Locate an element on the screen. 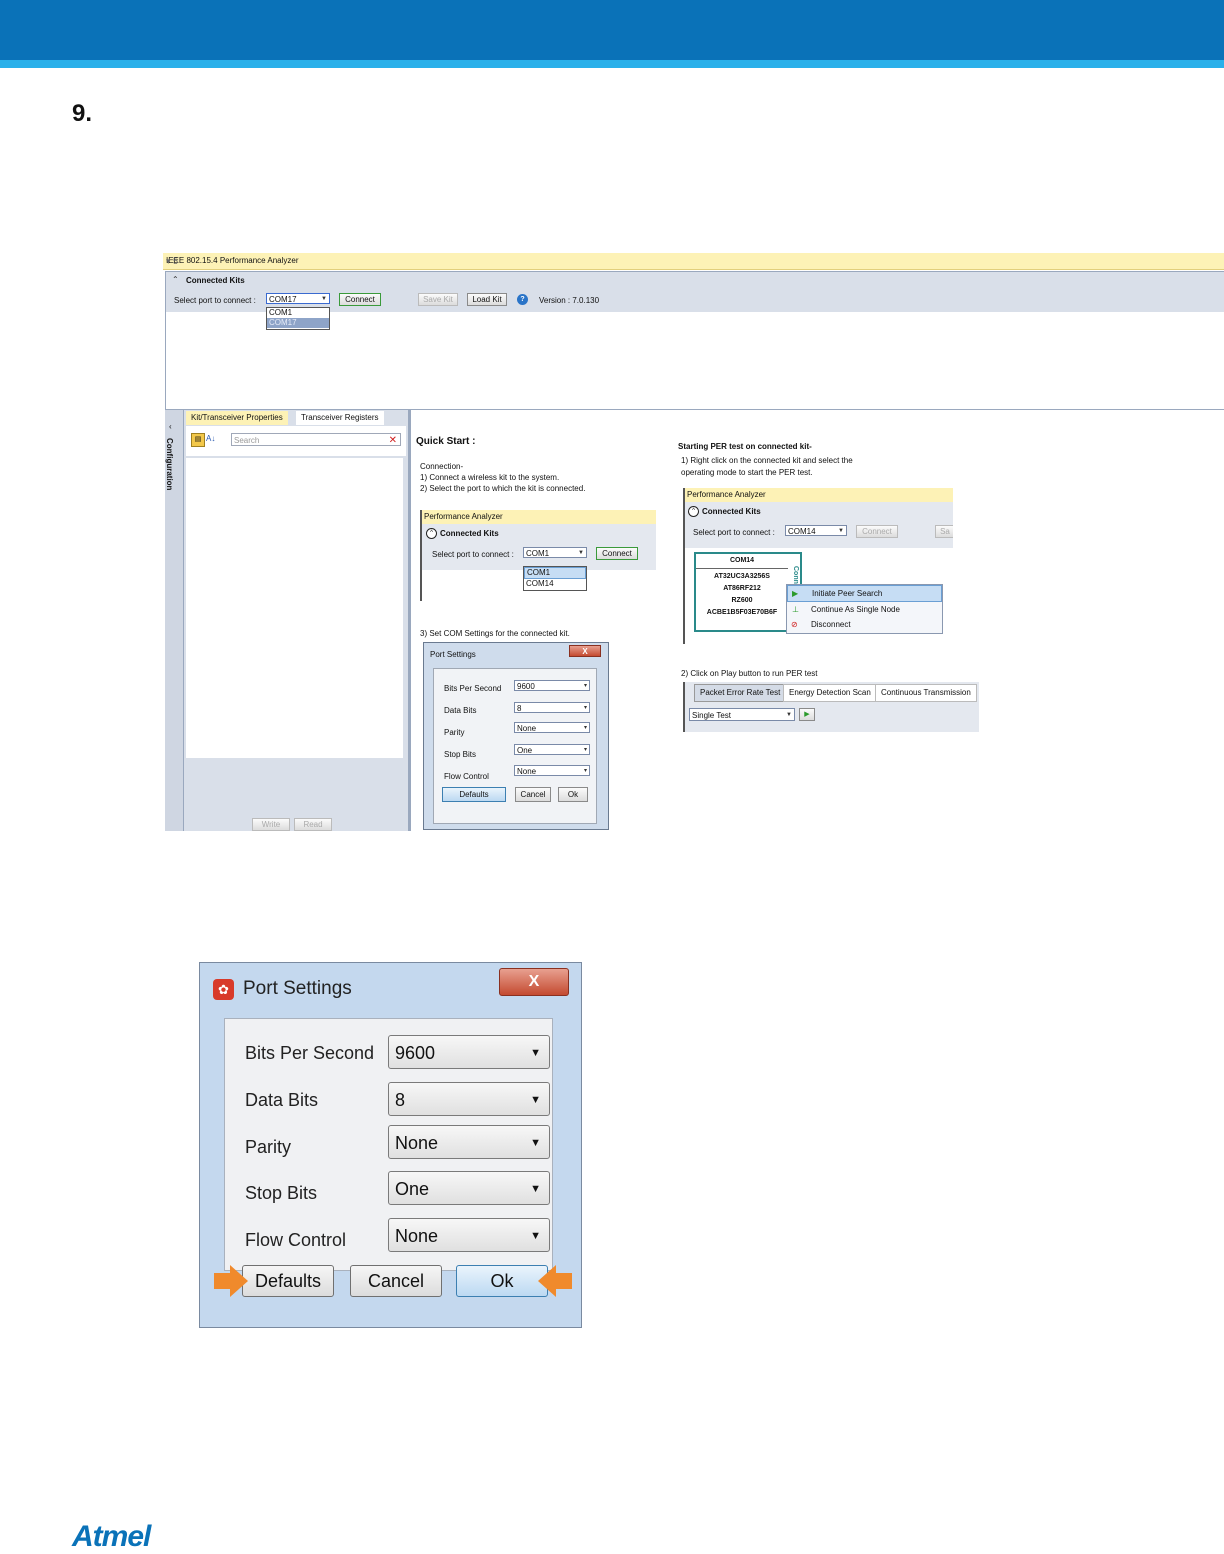 The width and height of the screenshot is (1224, 1554). play-icon: ▶ is located at coordinates (795, 593).